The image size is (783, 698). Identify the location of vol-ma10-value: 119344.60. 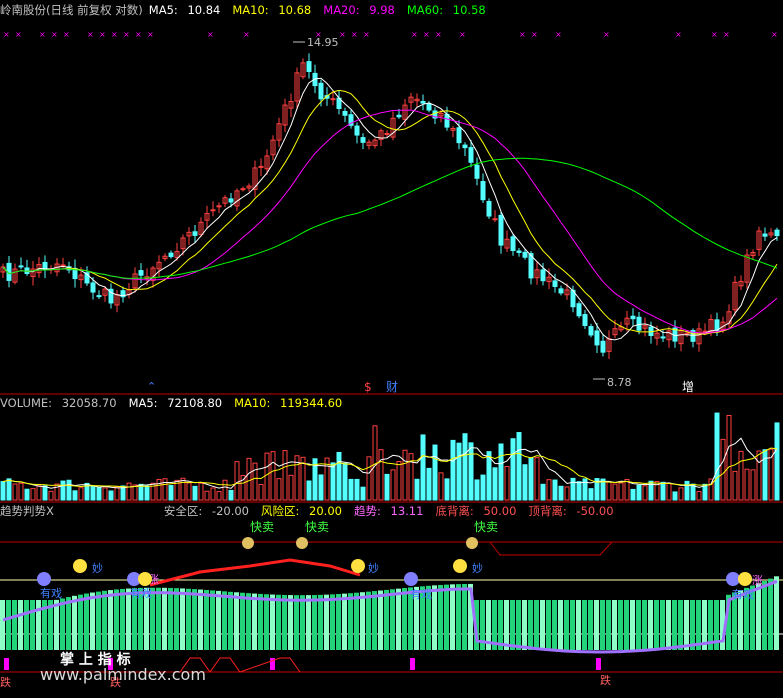
(311, 403).